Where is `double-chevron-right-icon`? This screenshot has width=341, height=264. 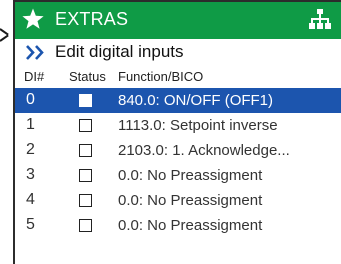
double-chevron-right-icon is located at coordinates (36, 52).